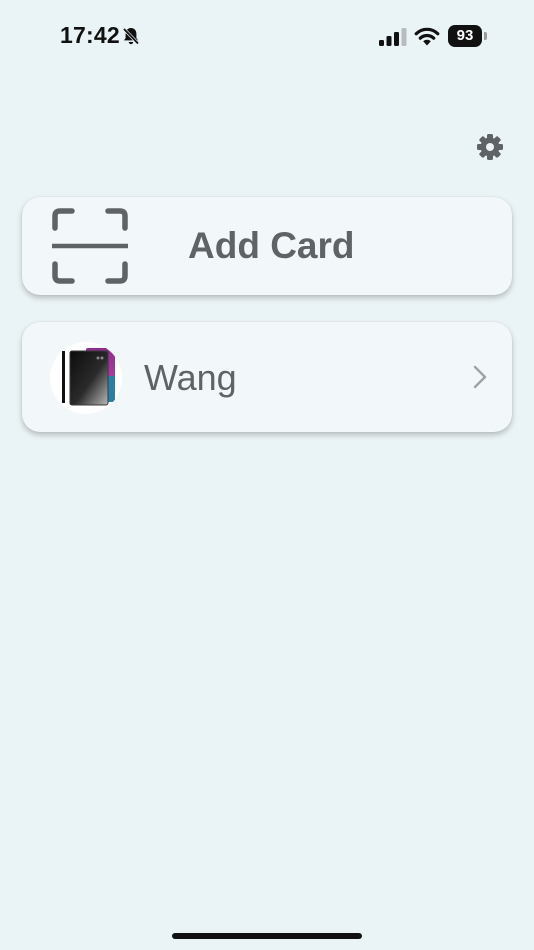 Image resolution: width=534 pixels, height=950 pixels. Describe the element at coordinates (267, 36) in the screenshot. I see `status-bar: 17:42 93` at that location.